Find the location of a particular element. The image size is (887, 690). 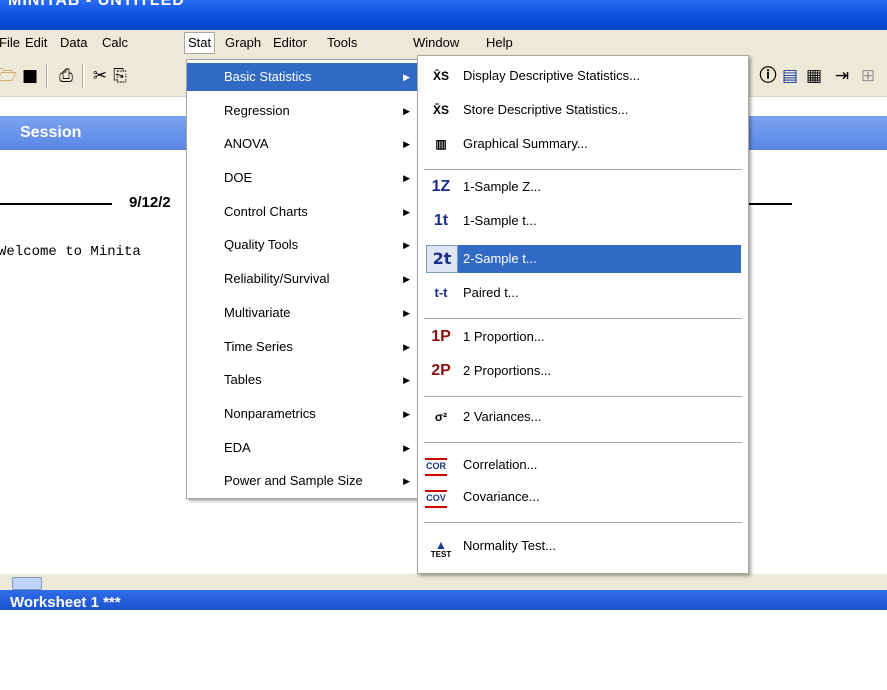

menu-label: Power and Sample Size is located at coordinates (293, 480).